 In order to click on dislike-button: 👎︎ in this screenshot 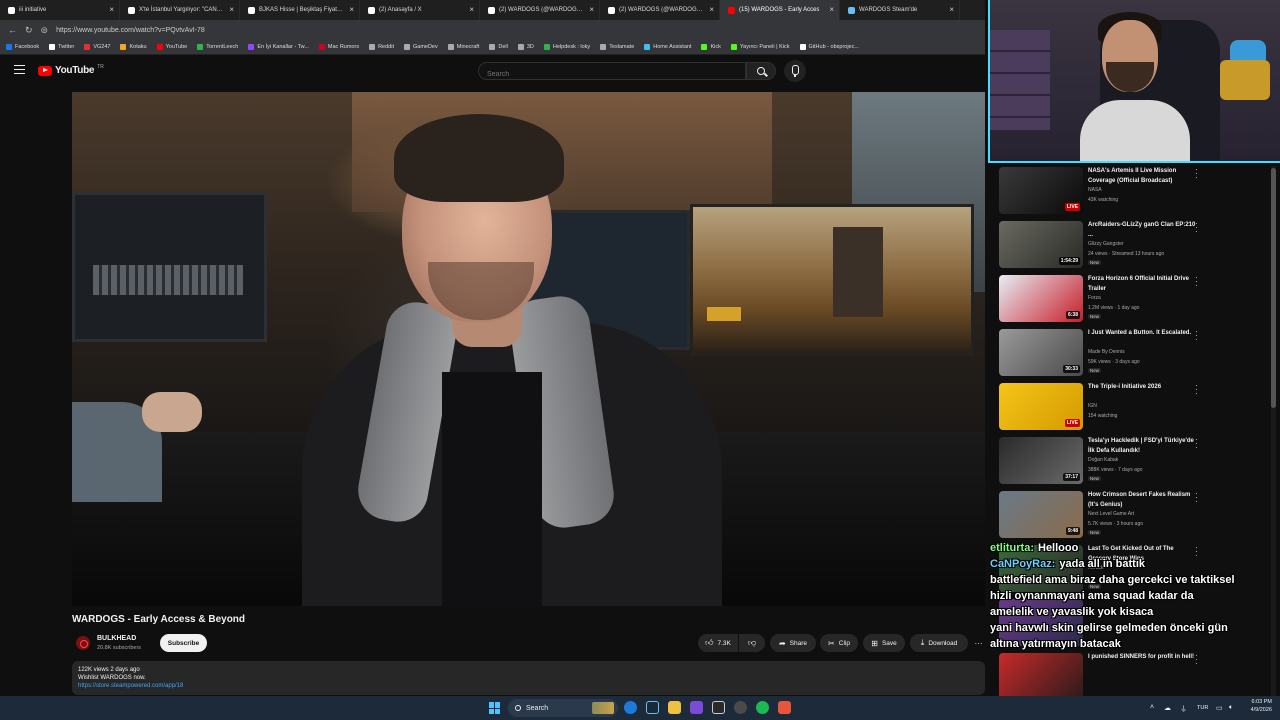, I will do `click(752, 643)`.